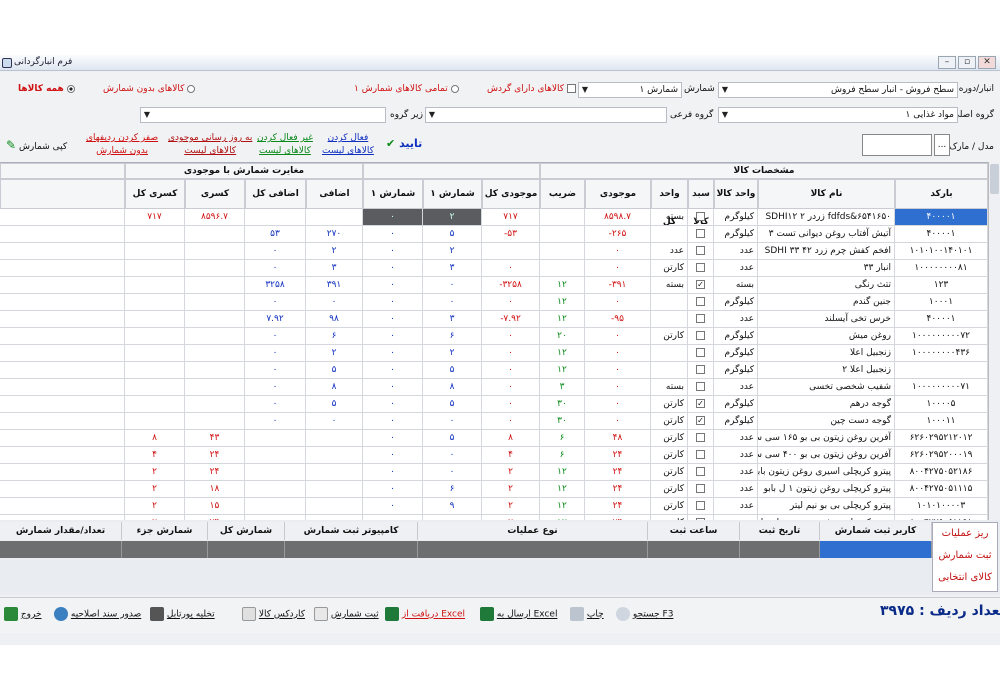 The image size is (1000, 700). What do you see at coordinates (941, 285) in the screenshot?
I see `grid-cell-barcode: ۱۲۳` at bounding box center [941, 285].